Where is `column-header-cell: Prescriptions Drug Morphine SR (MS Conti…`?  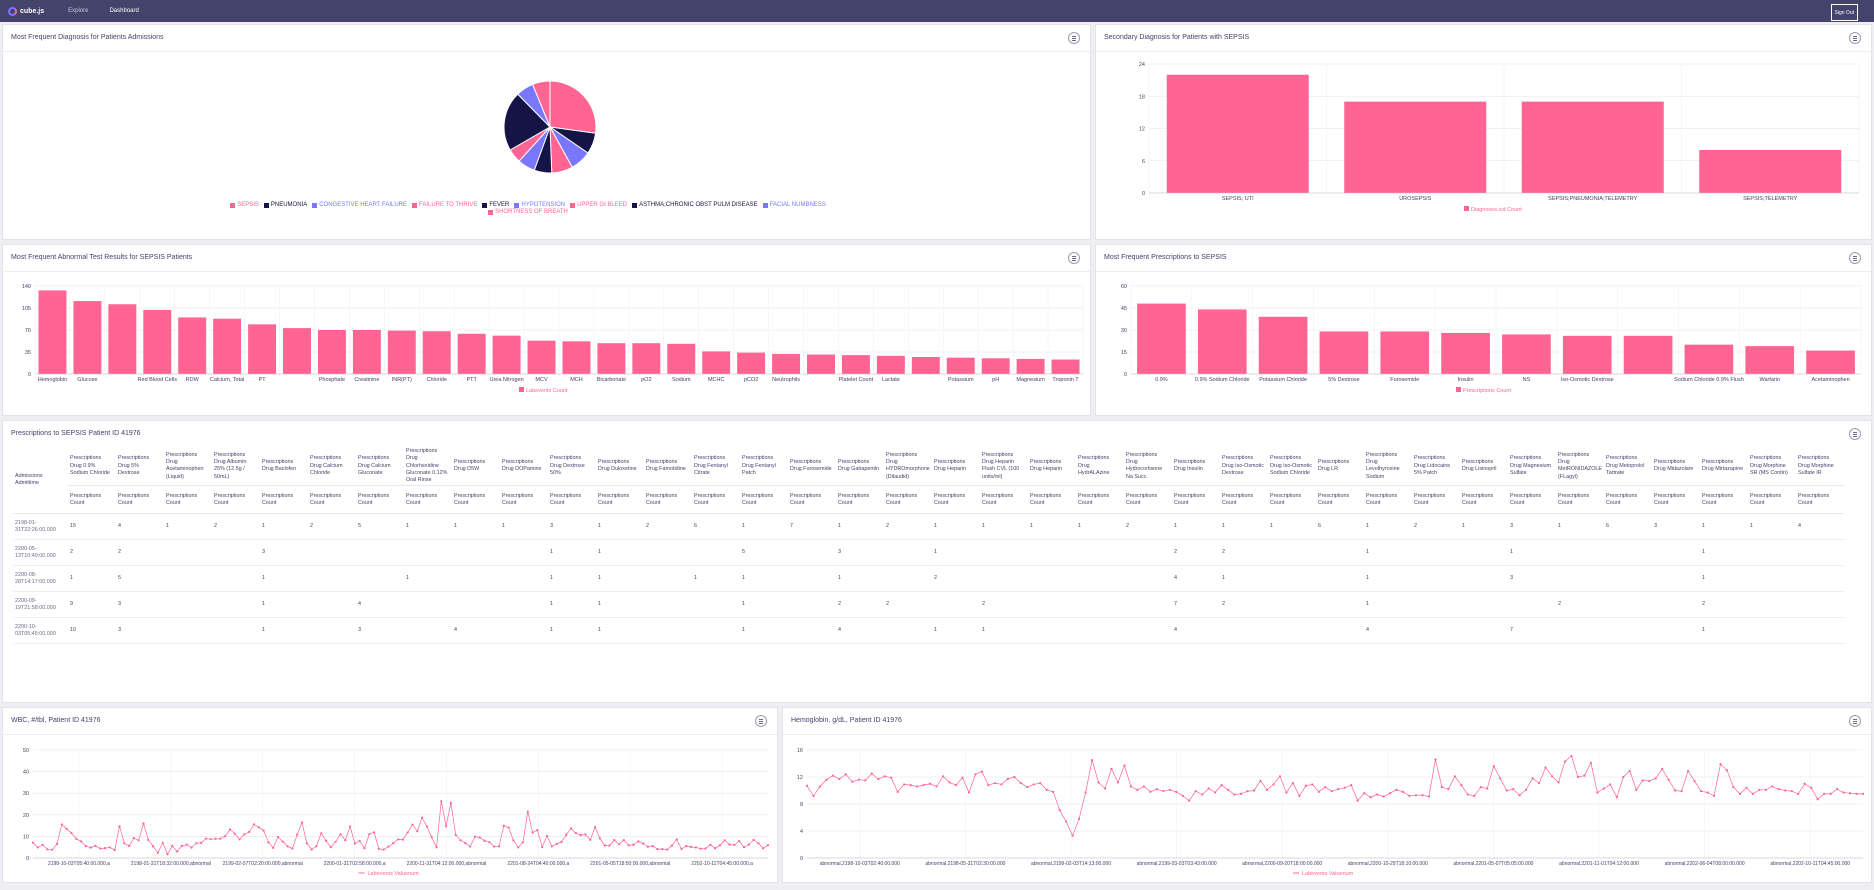 column-header-cell: Prescriptions Drug Morphine SR (MS Conti… is located at coordinates (1772, 467).